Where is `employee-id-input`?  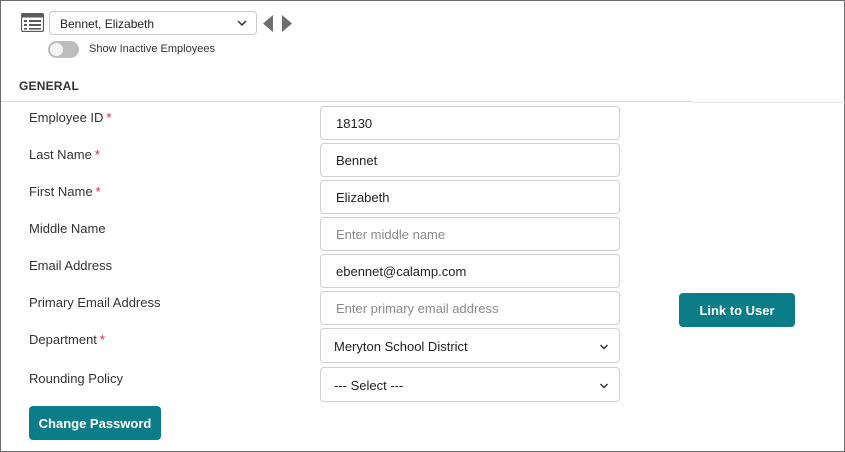
employee-id-input is located at coordinates (470, 123).